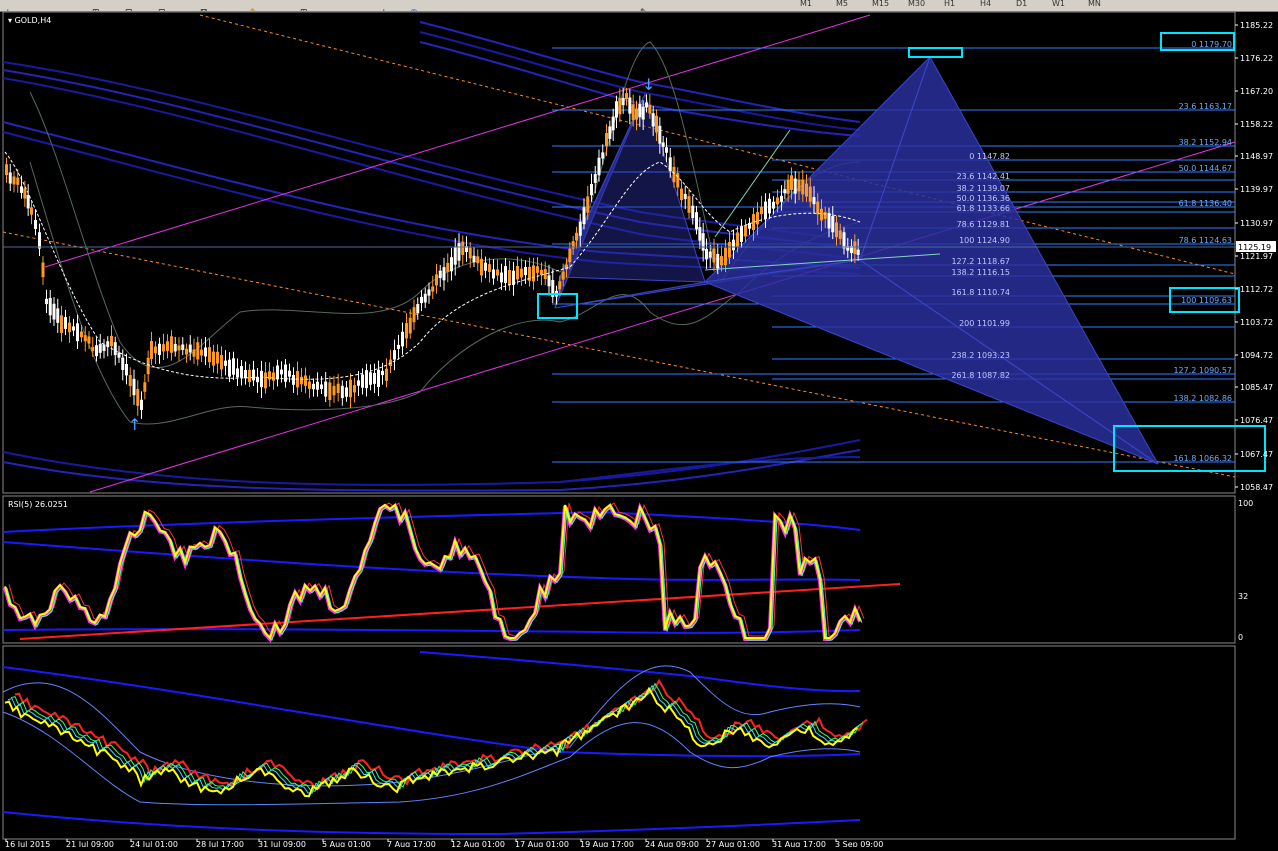 The image size is (1278, 851). I want to click on time-label: 5 Aug 01:00, so click(346, 843).